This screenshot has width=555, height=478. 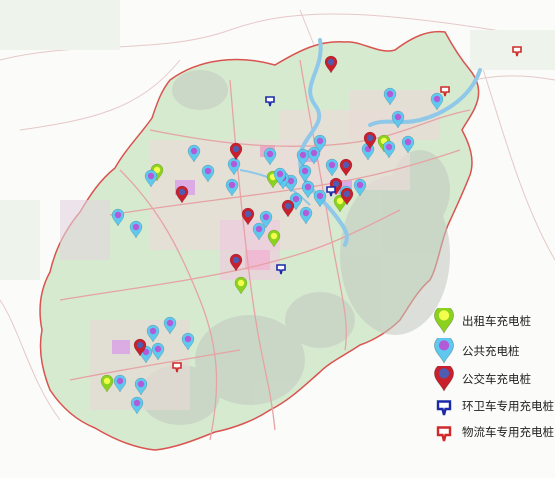 I want to click on public-pin-icon, so click(x=444, y=349).